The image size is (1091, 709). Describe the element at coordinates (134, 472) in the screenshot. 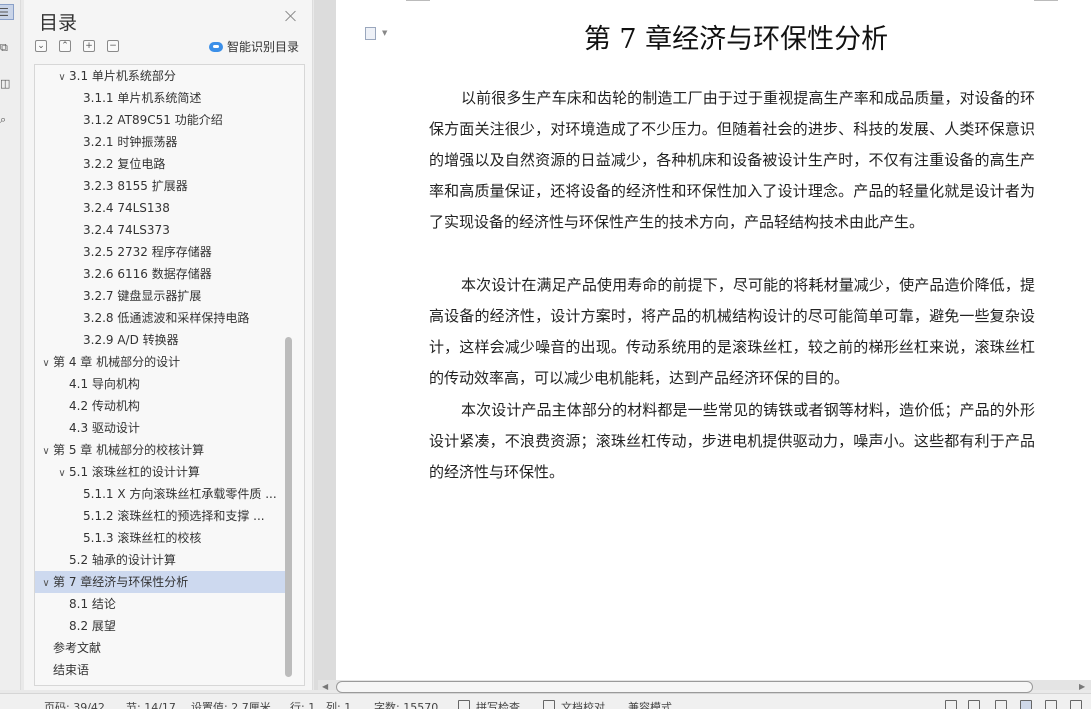

I see `toc-item-label: 5.1 滚珠丝杠的设计计算` at that location.